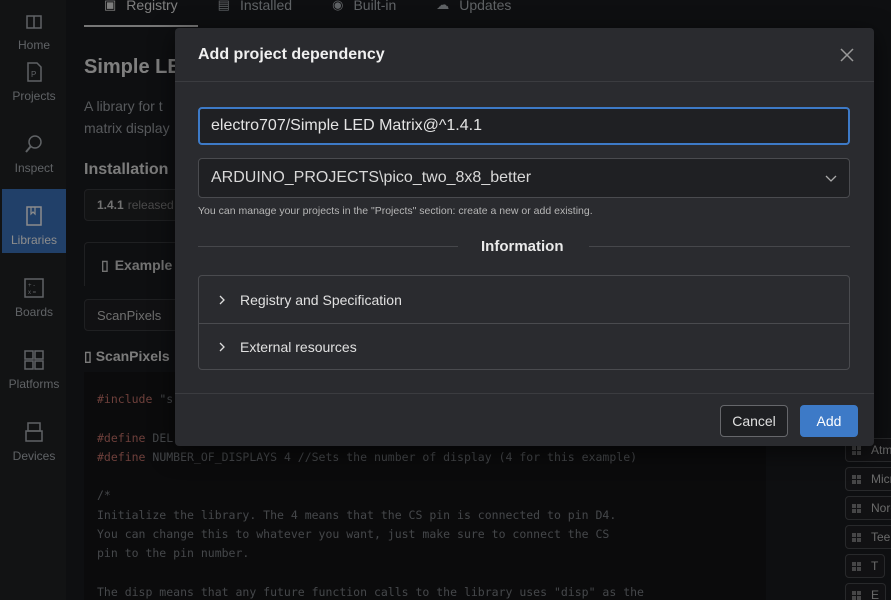 This screenshot has width=891, height=600. I want to click on dialog-title: Add project dependency, so click(291, 54).